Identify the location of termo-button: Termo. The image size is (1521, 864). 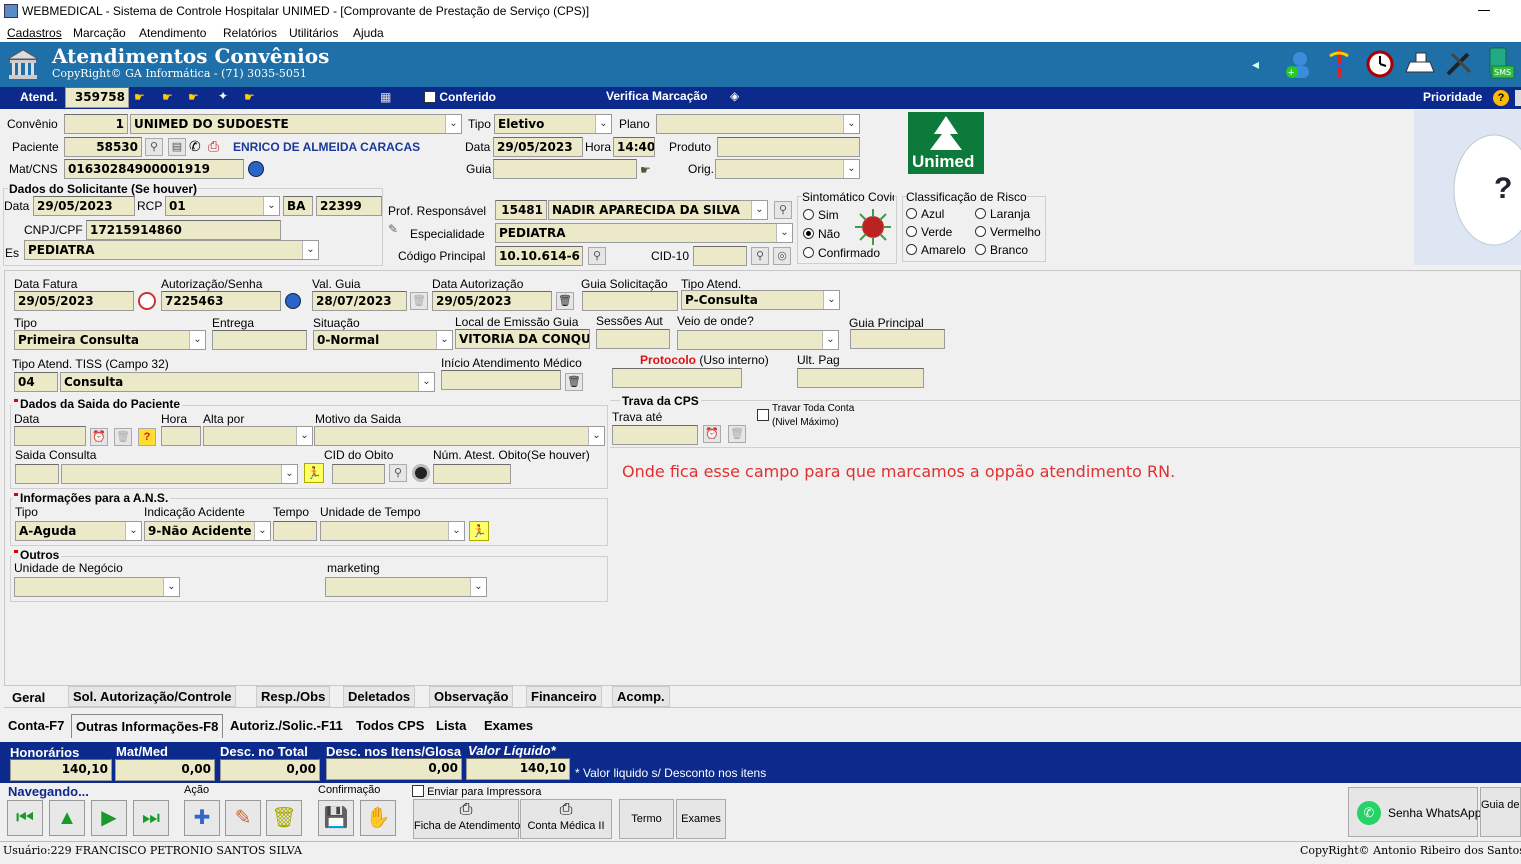
(646, 819).